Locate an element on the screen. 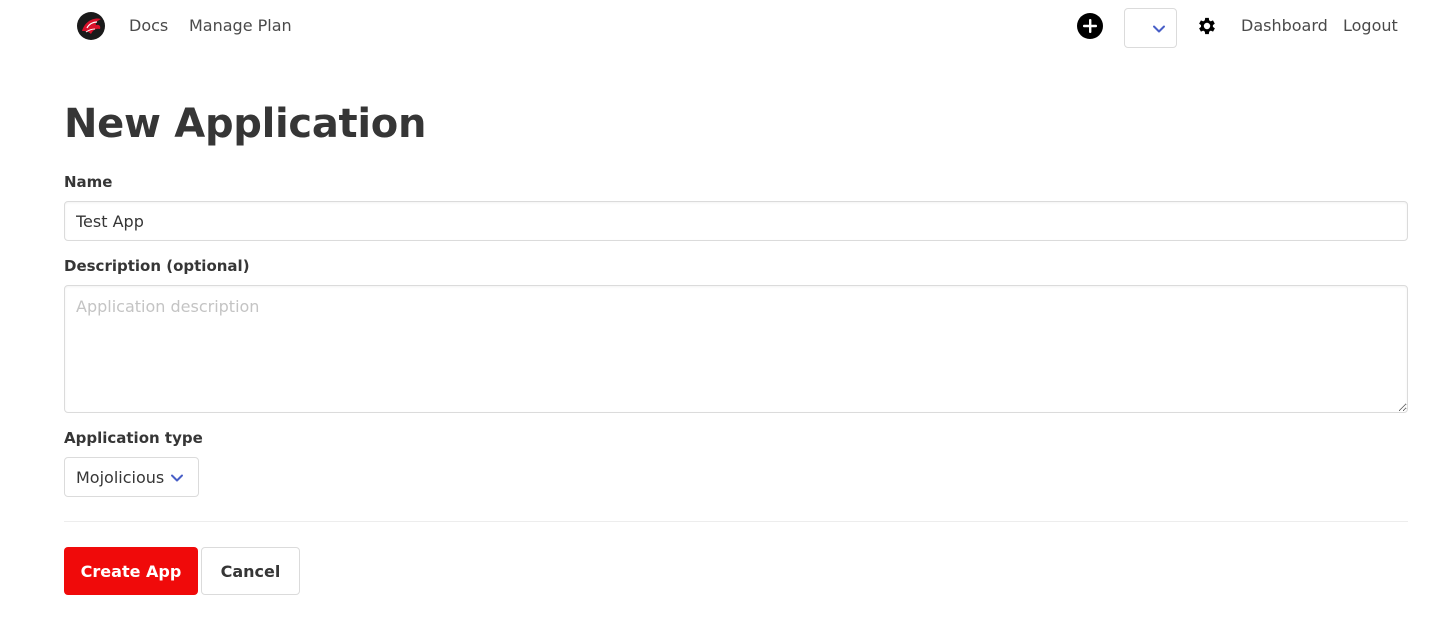 The width and height of the screenshot is (1434, 631). application-type-select: Mojolicious is located at coordinates (131, 477).